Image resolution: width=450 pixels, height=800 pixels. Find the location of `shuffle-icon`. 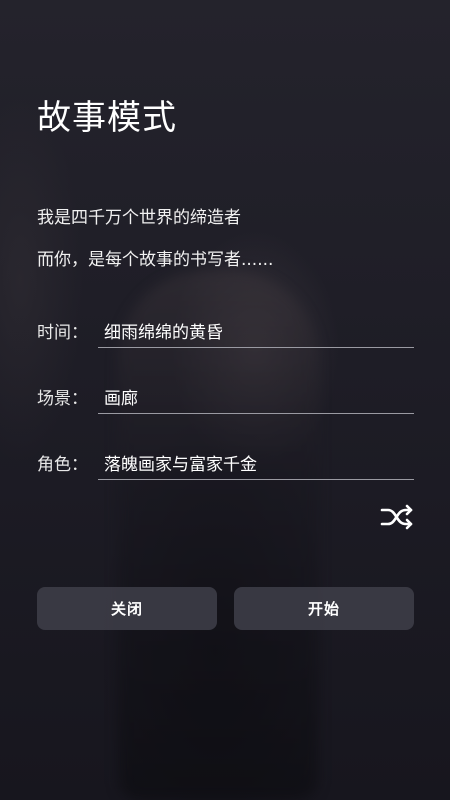

shuffle-icon is located at coordinates (397, 517).